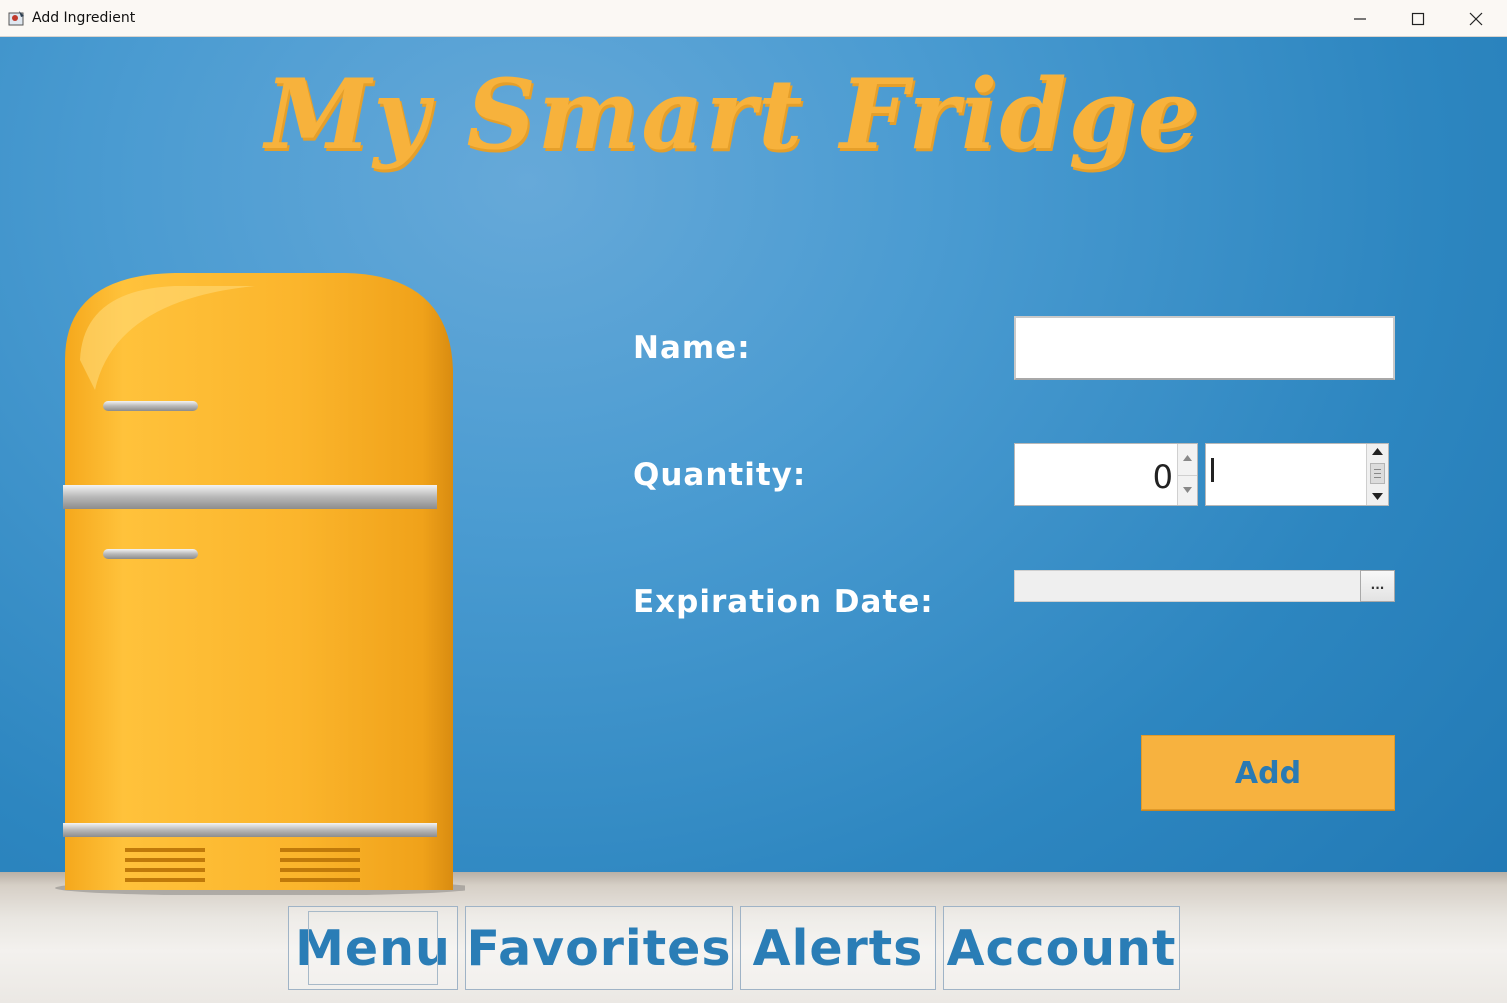  I want to click on minimize-button, so click(1360, 18).